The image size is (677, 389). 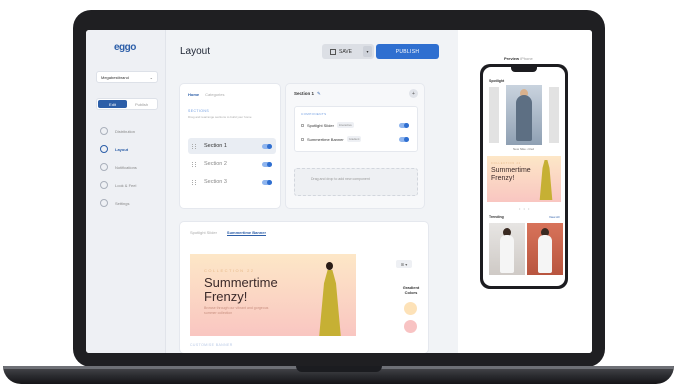 What do you see at coordinates (404, 264) in the screenshot?
I see `layout-options-button: ⊞ ▾` at bounding box center [404, 264].